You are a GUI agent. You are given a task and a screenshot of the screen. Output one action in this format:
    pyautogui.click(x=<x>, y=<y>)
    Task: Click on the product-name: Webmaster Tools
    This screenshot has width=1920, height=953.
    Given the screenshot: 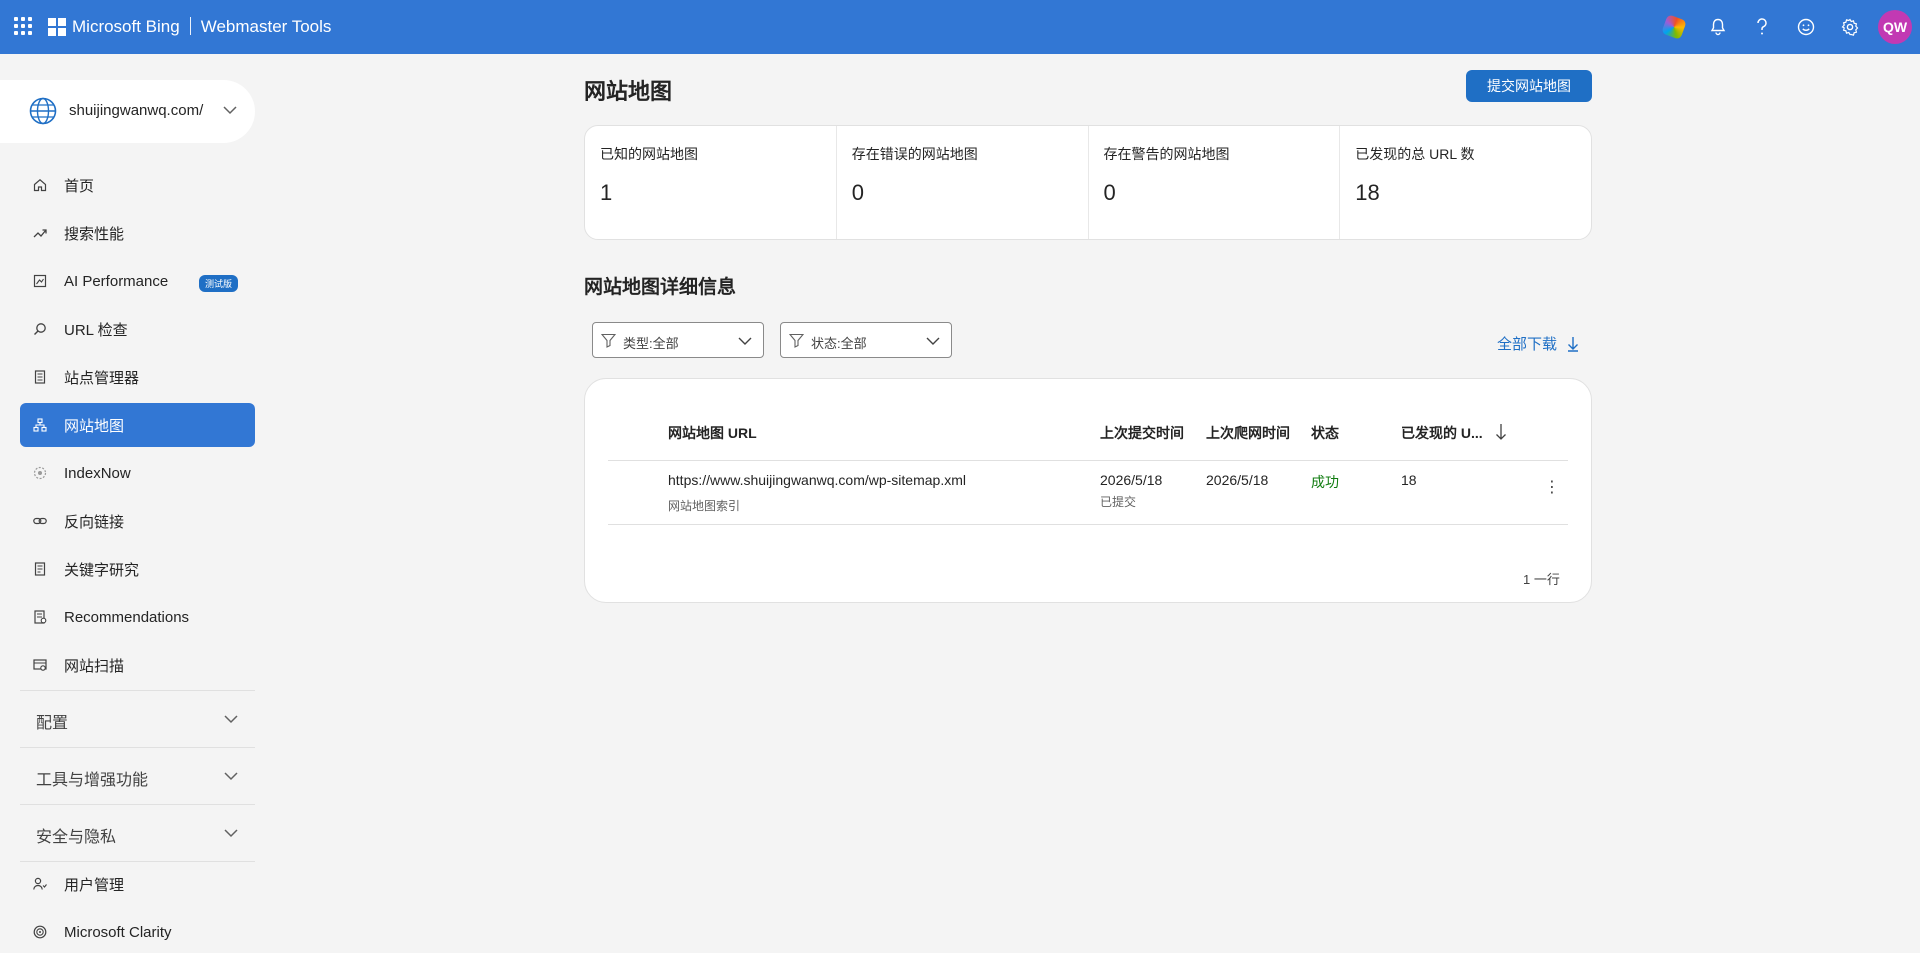 What is the action you would take?
    pyautogui.click(x=266, y=26)
    